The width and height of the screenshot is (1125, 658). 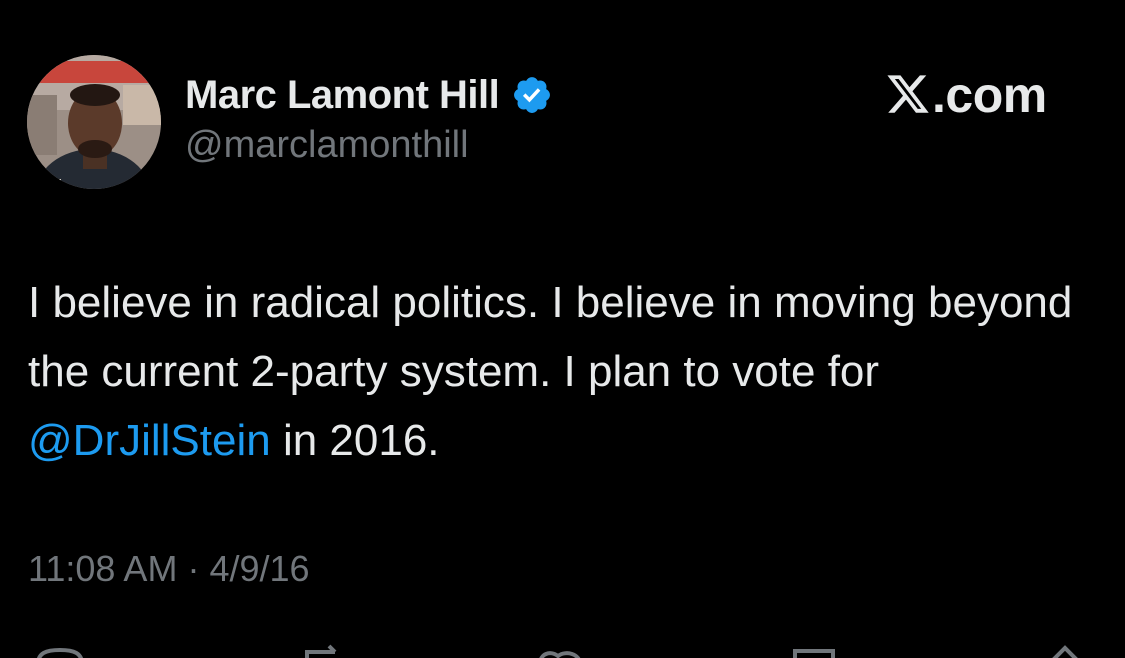 I want to click on brand-watermark: .com, so click(x=966, y=95).